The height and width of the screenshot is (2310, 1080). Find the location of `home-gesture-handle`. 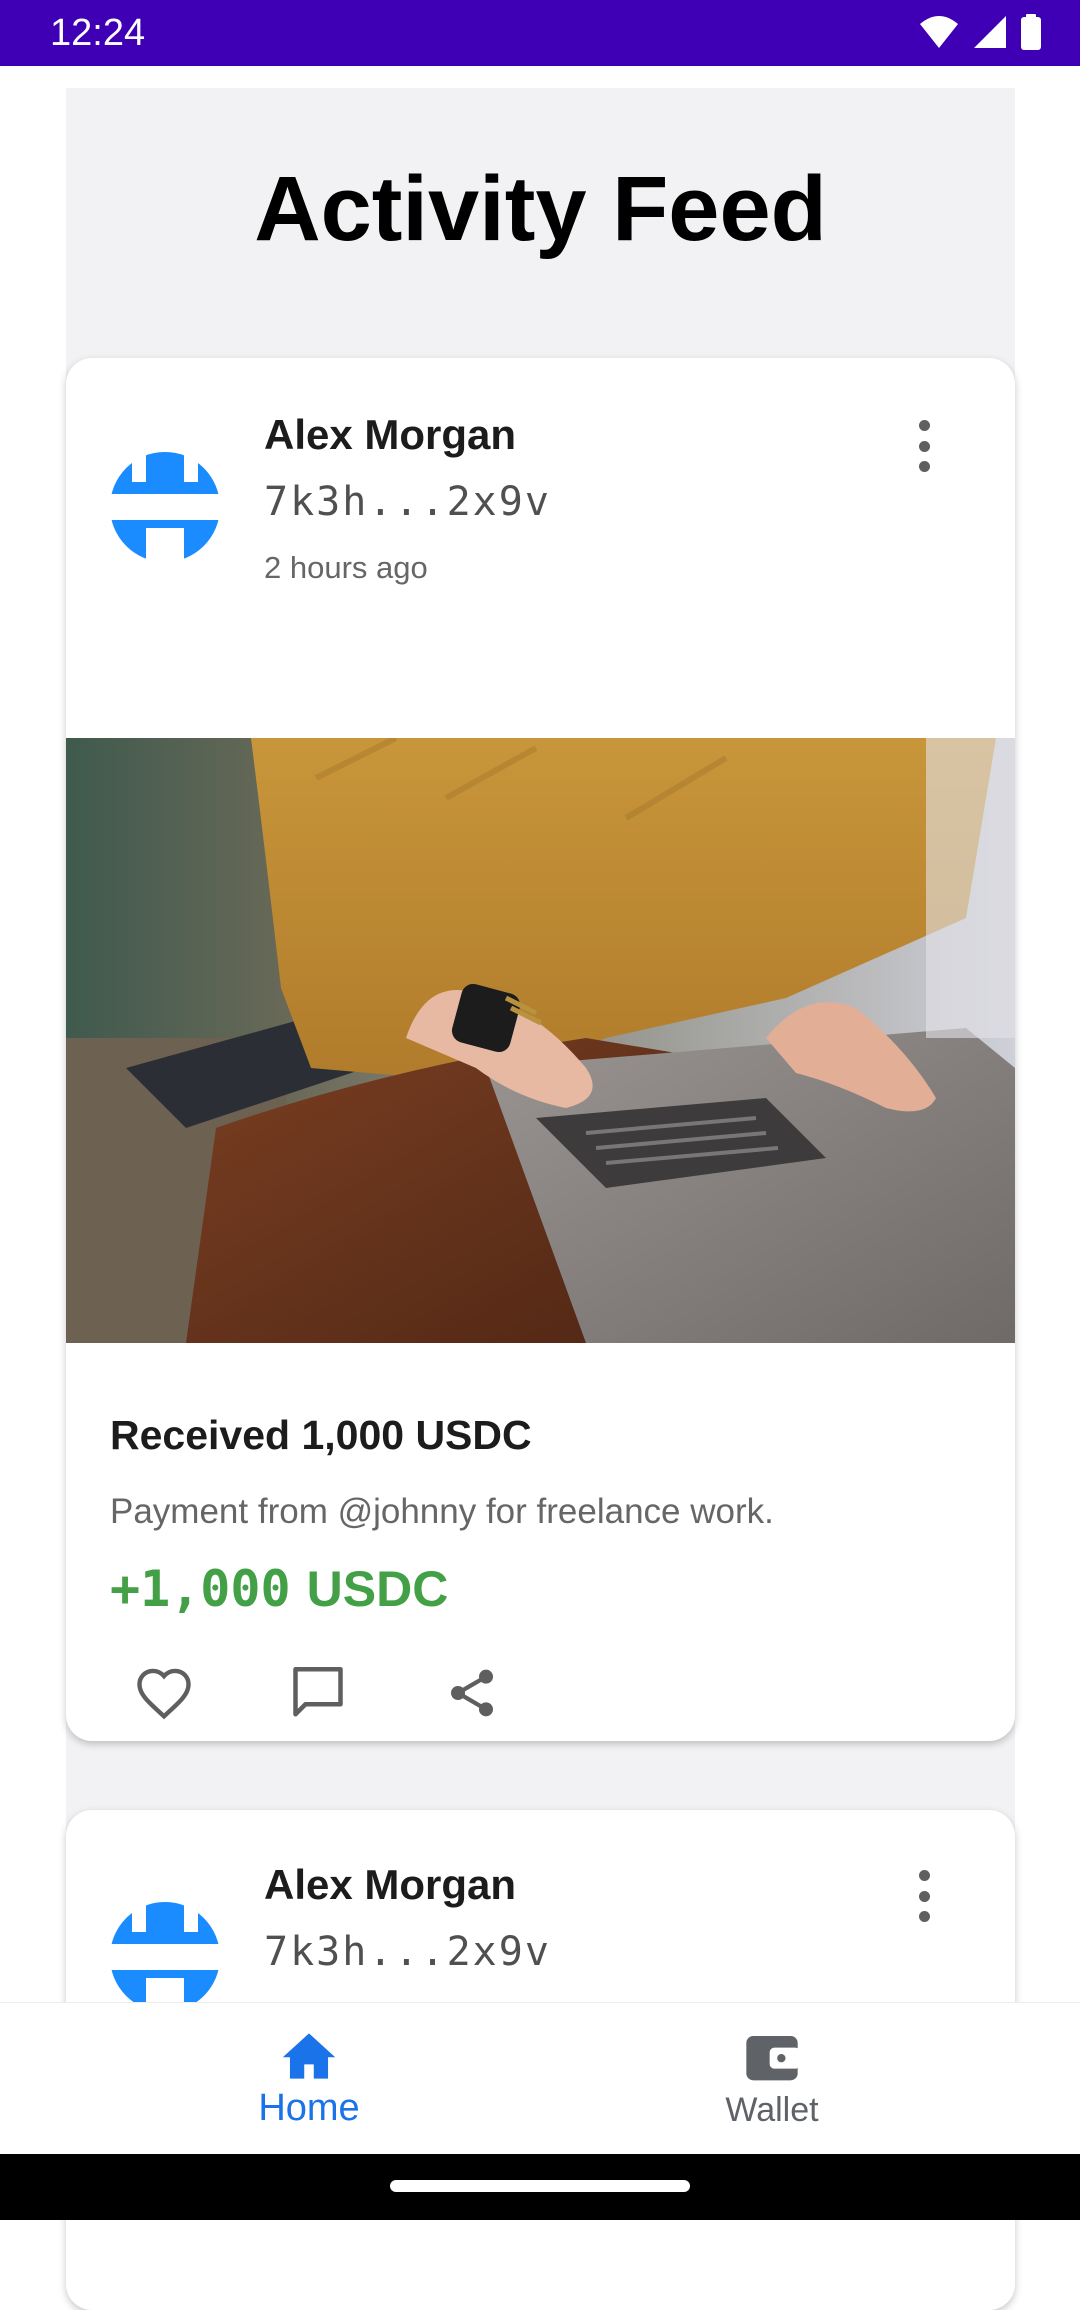

home-gesture-handle is located at coordinates (540, 2186).